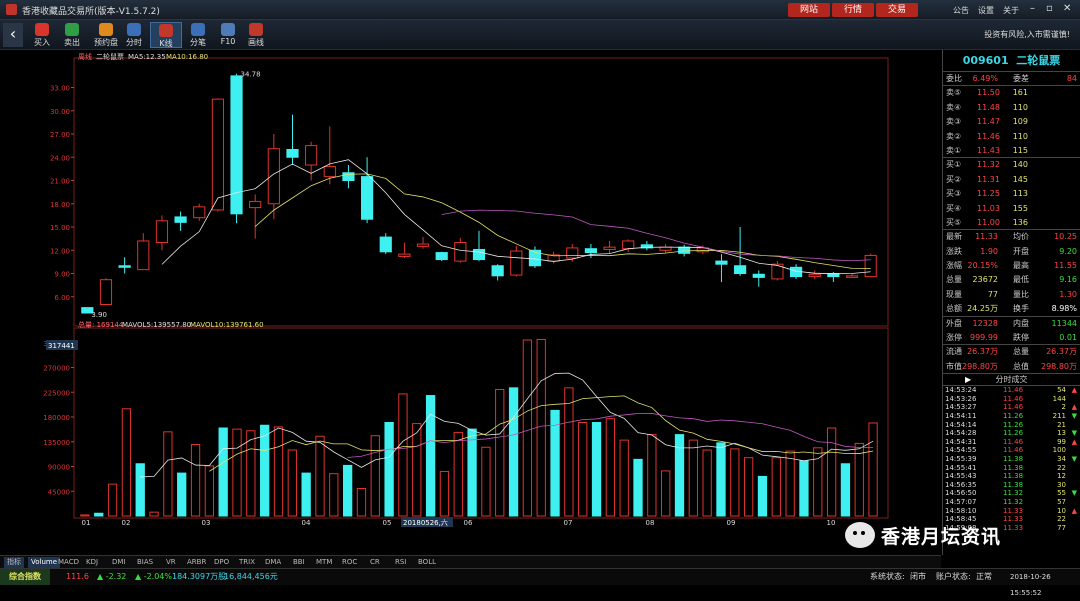 Image resolution: width=1080 pixels, height=601 pixels. I want to click on month-tick-label: 06, so click(468, 523).